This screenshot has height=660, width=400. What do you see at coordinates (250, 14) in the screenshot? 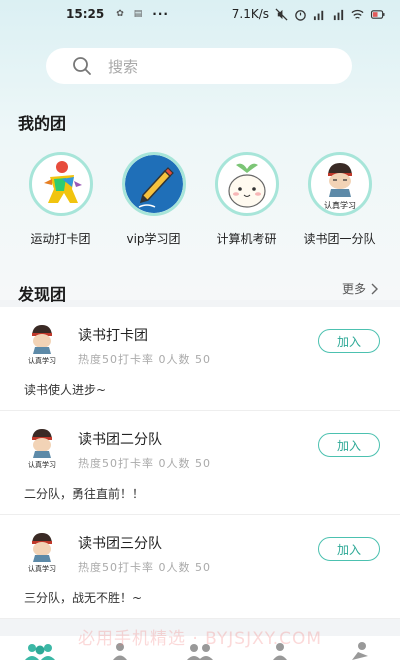
I see `network-speed: 7.1K/s` at bounding box center [250, 14].